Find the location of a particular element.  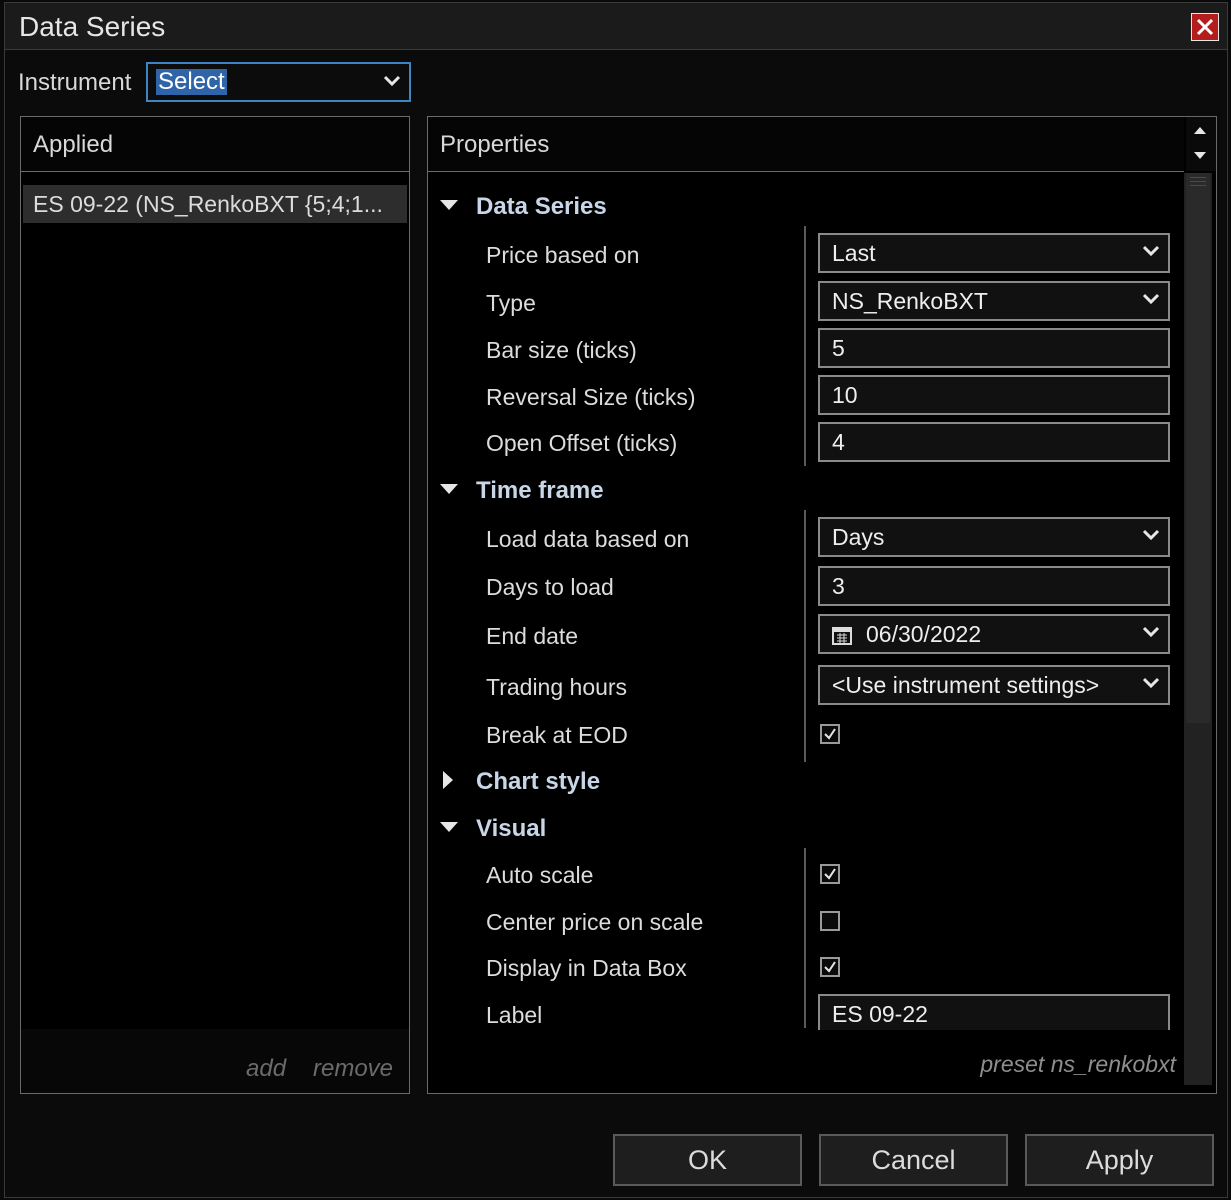

scroll-up-icon is located at coordinates (1200, 130).